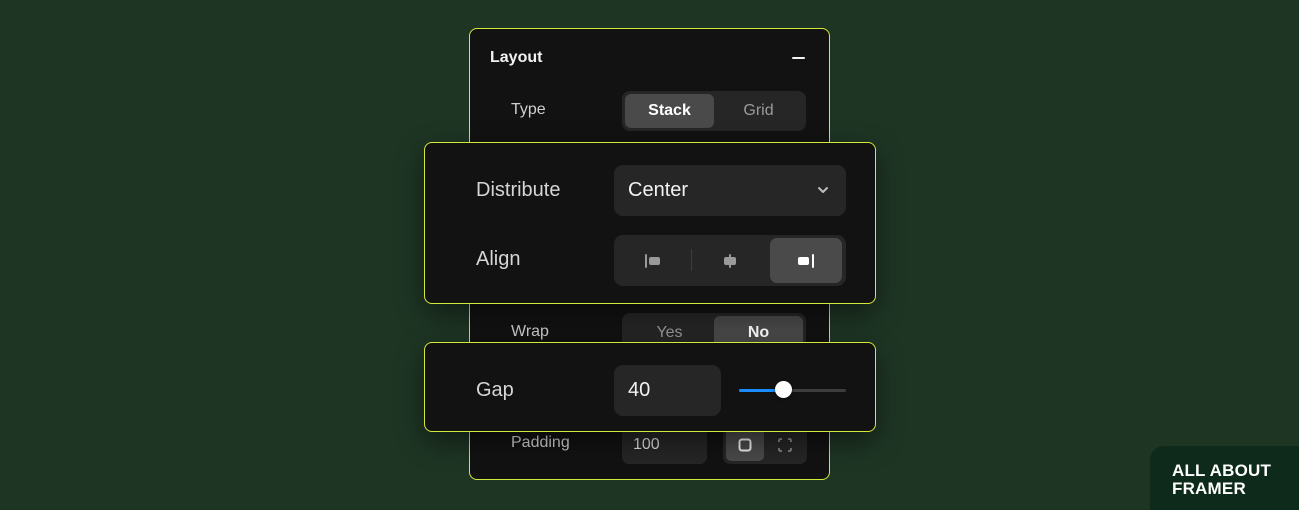  I want to click on gap-input: 40, so click(667, 390).